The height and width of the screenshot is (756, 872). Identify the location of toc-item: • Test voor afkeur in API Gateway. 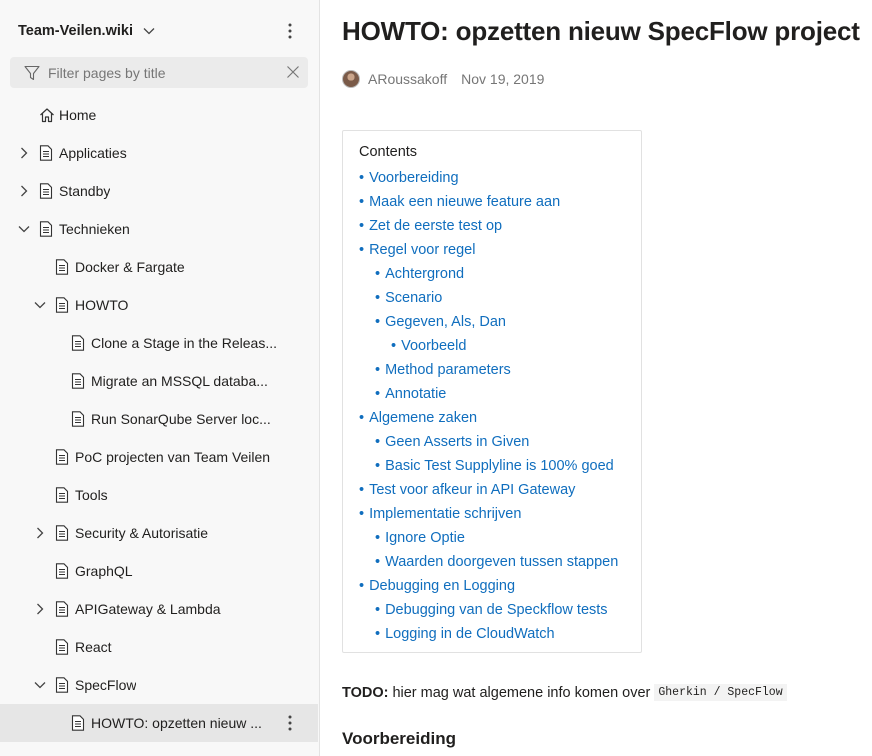
(488, 491).